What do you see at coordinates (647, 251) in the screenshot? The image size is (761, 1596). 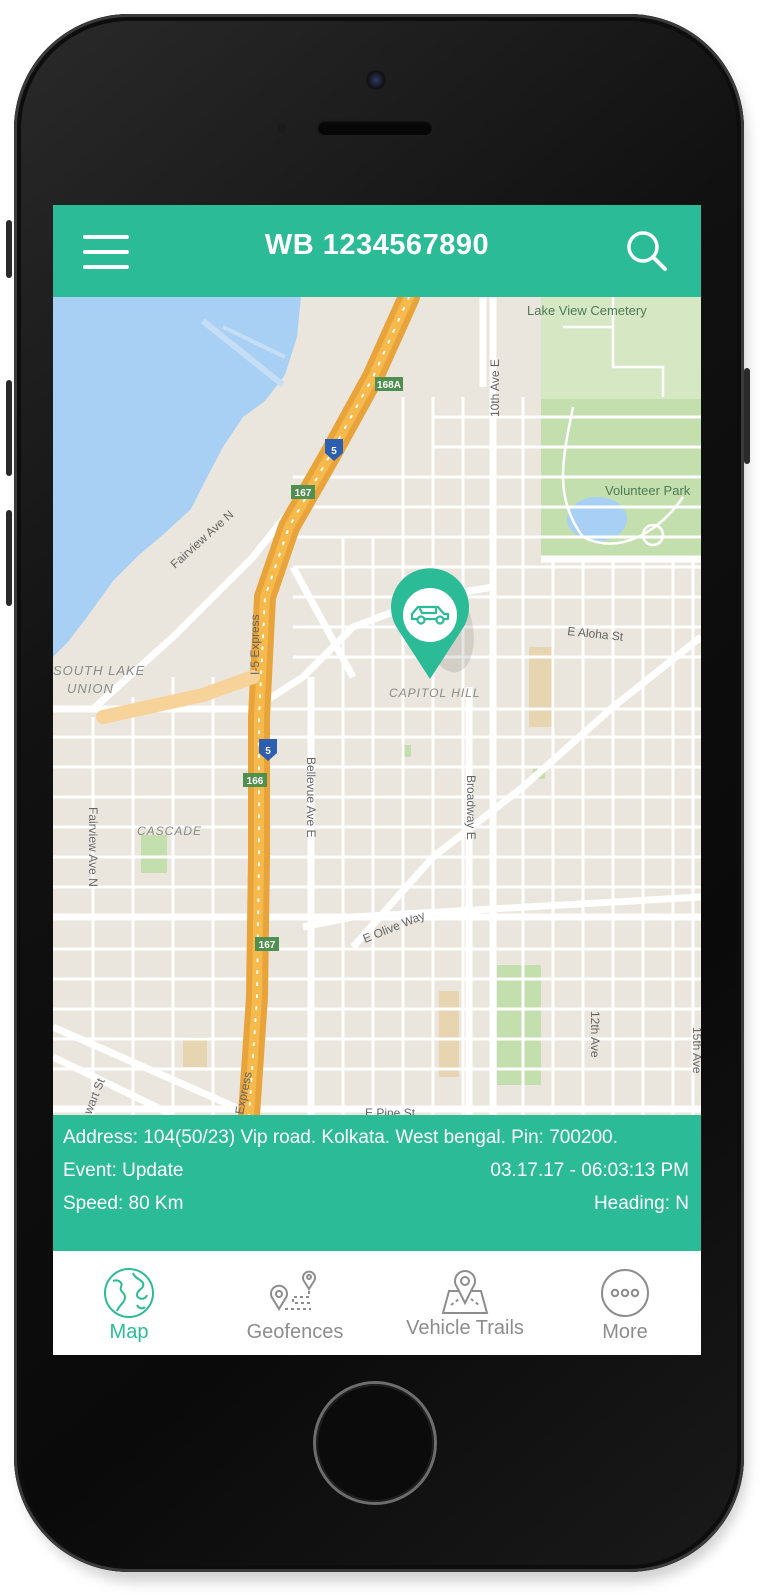 I see `search-icon` at bounding box center [647, 251].